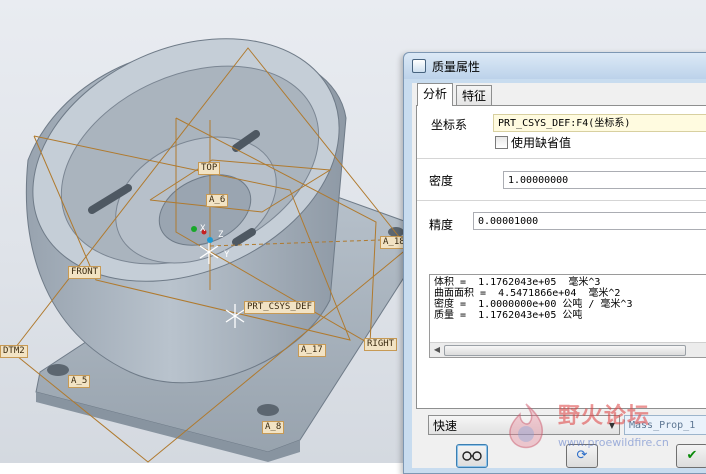 Image resolution: width=706 pixels, height=474 pixels. I want to click on analysis-name-input: Mass_Prop_1, so click(665, 425).